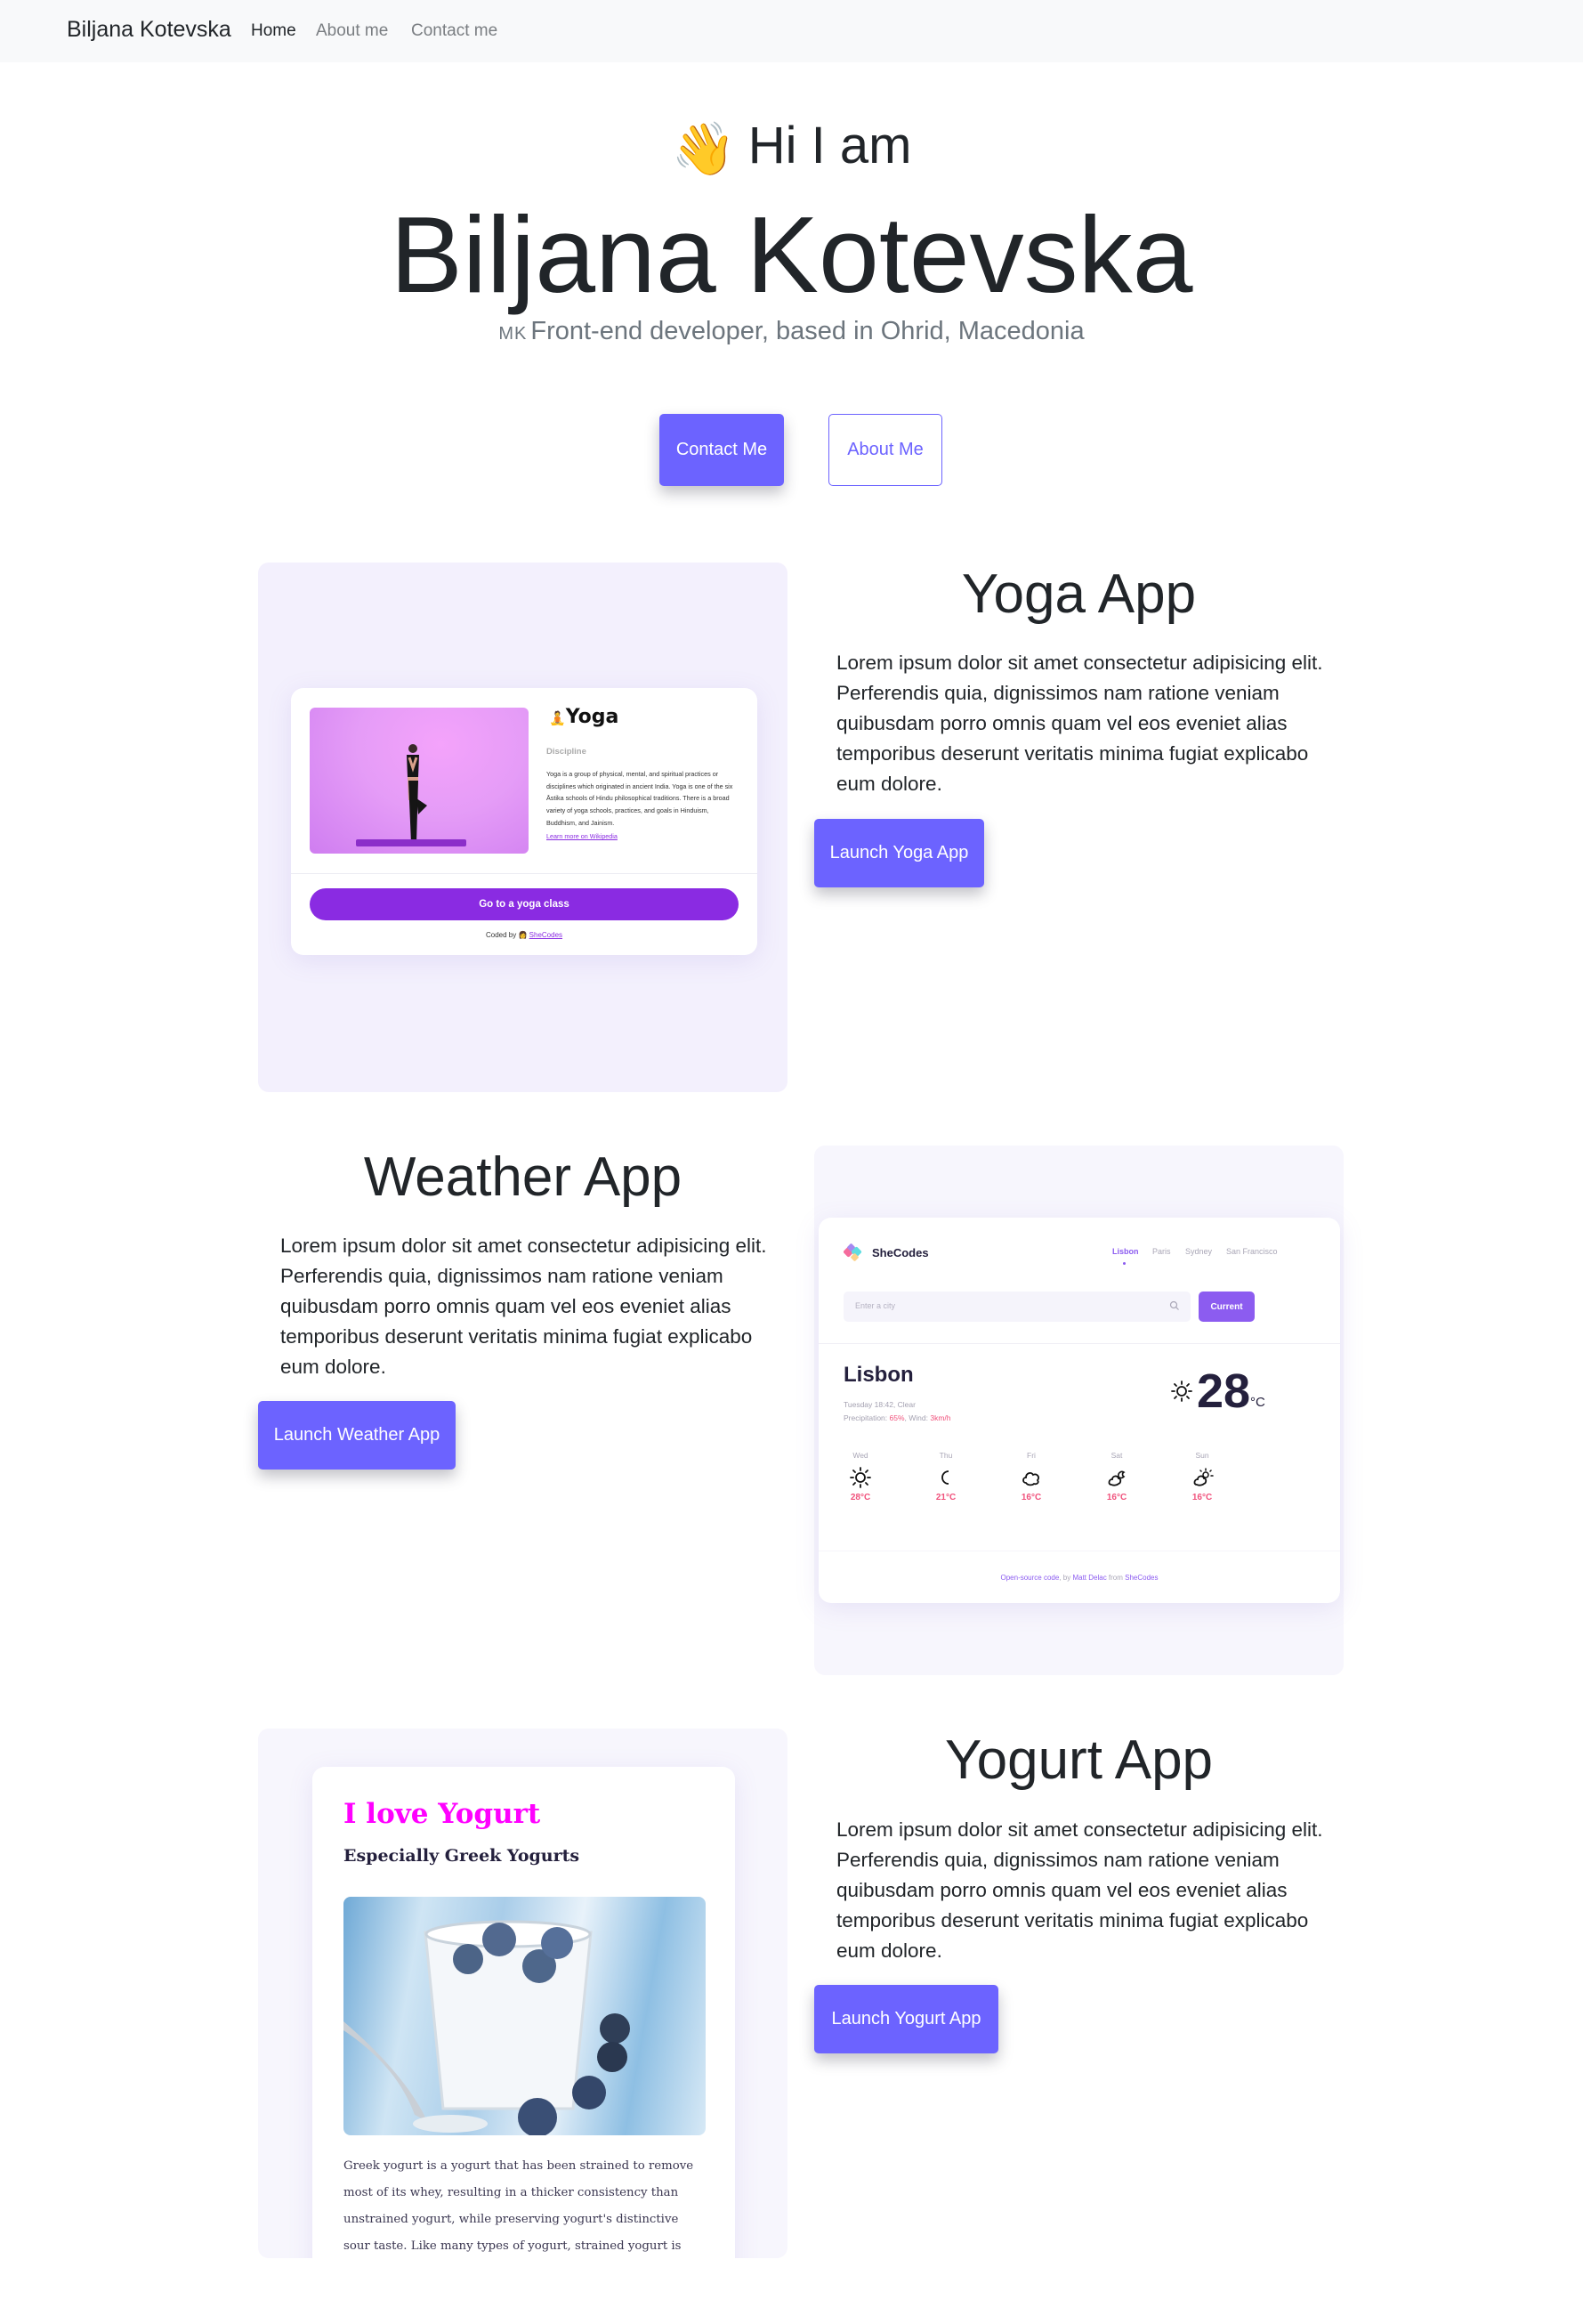  Describe the element at coordinates (1125, 1263) in the screenshot. I see `active-city-dot` at that location.